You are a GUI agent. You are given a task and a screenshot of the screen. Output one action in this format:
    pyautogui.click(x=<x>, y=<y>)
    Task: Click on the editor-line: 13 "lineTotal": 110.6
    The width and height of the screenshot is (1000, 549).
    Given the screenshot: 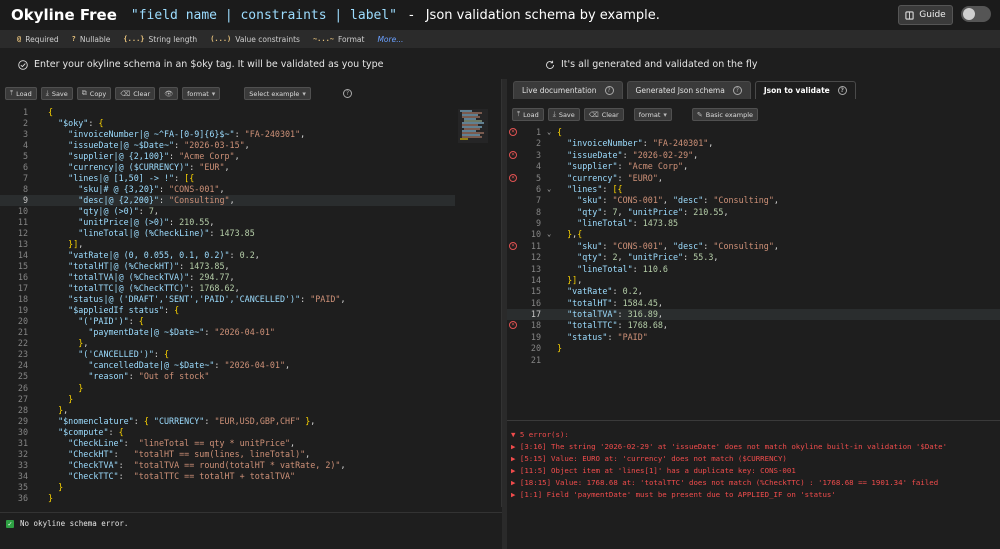 What is the action you would take?
    pyautogui.click(x=753, y=269)
    